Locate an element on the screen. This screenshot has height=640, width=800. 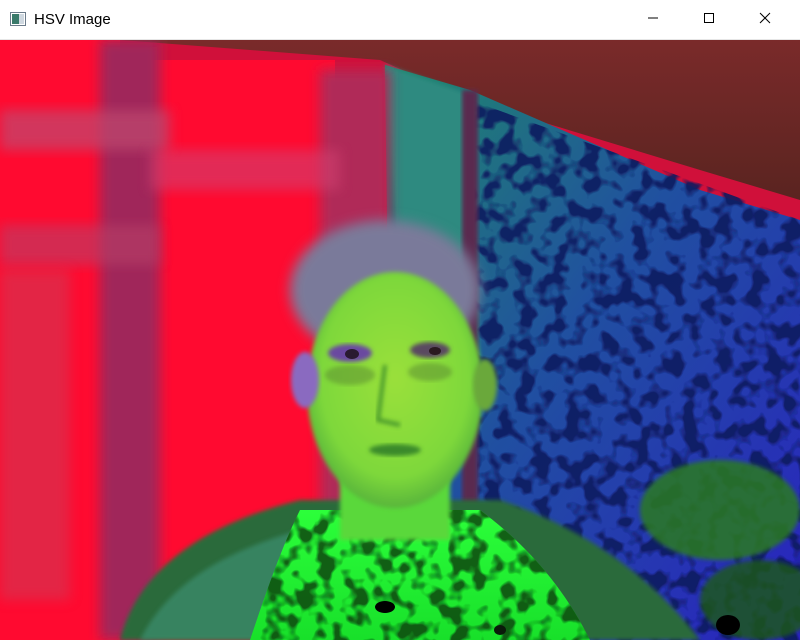
minimize-icon is located at coordinates (653, 20).